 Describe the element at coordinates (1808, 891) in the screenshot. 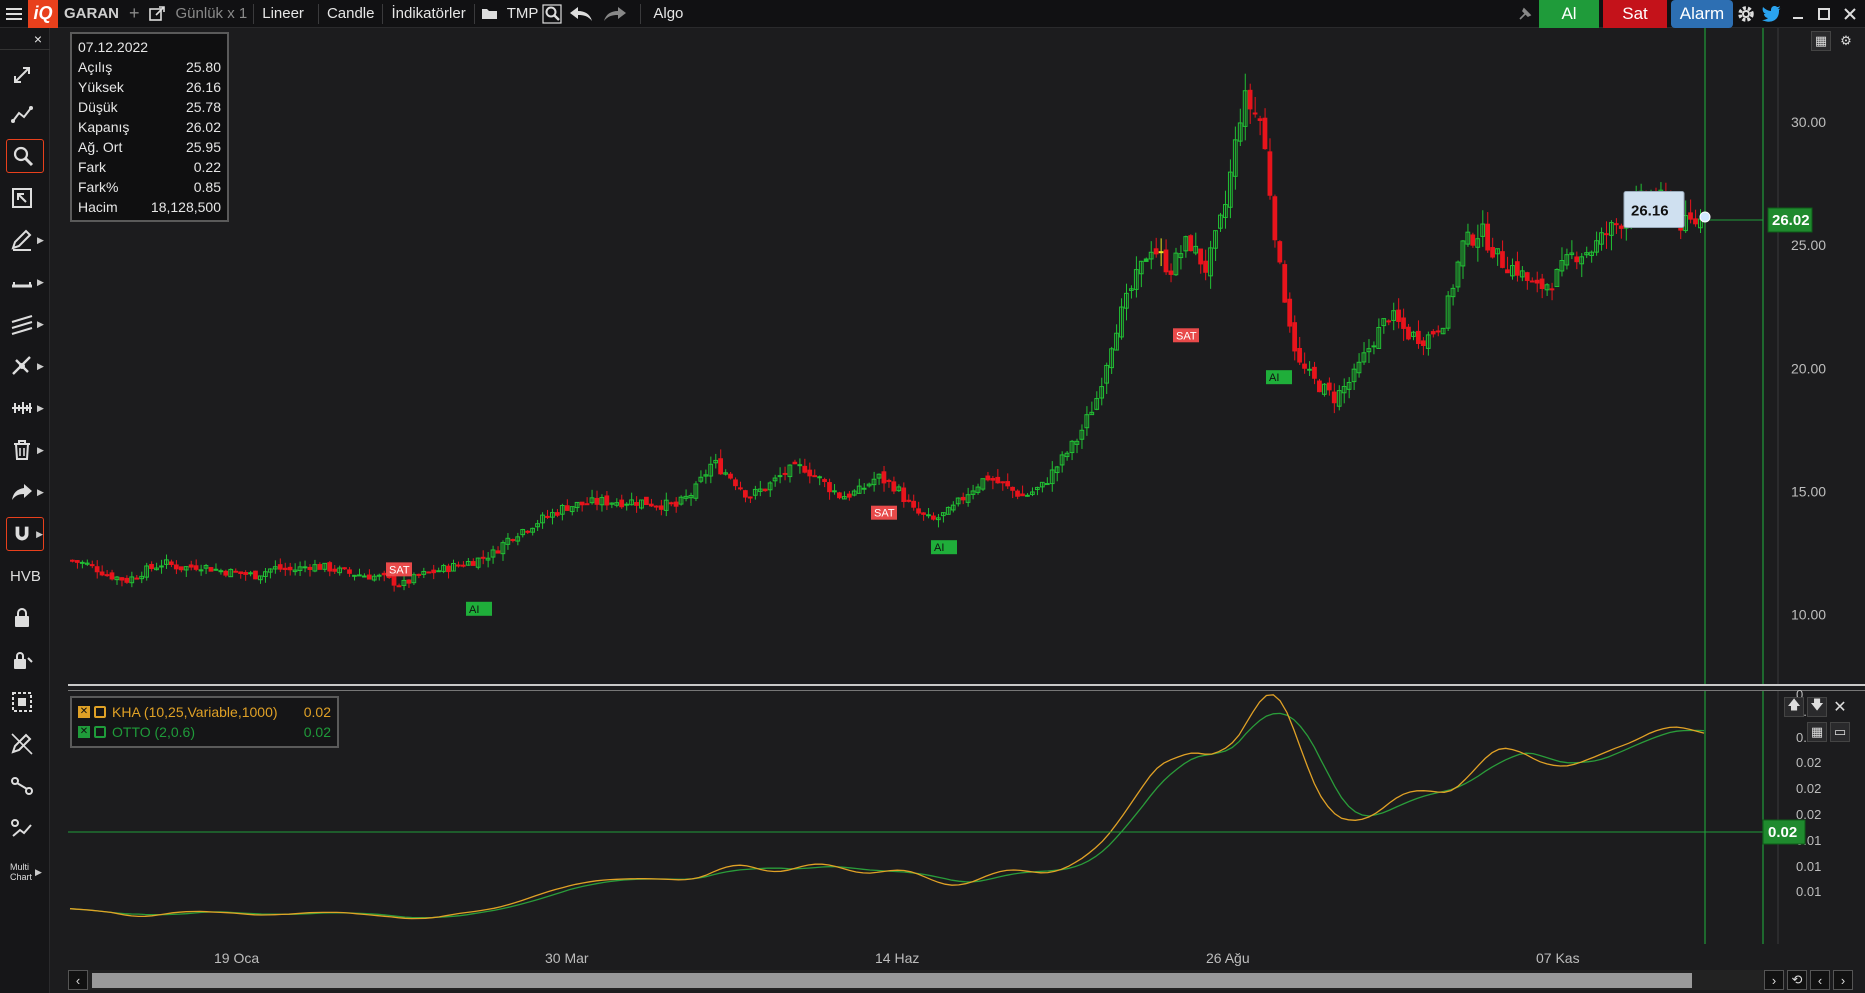

I see `indicator-tick-label: 0.01` at that location.